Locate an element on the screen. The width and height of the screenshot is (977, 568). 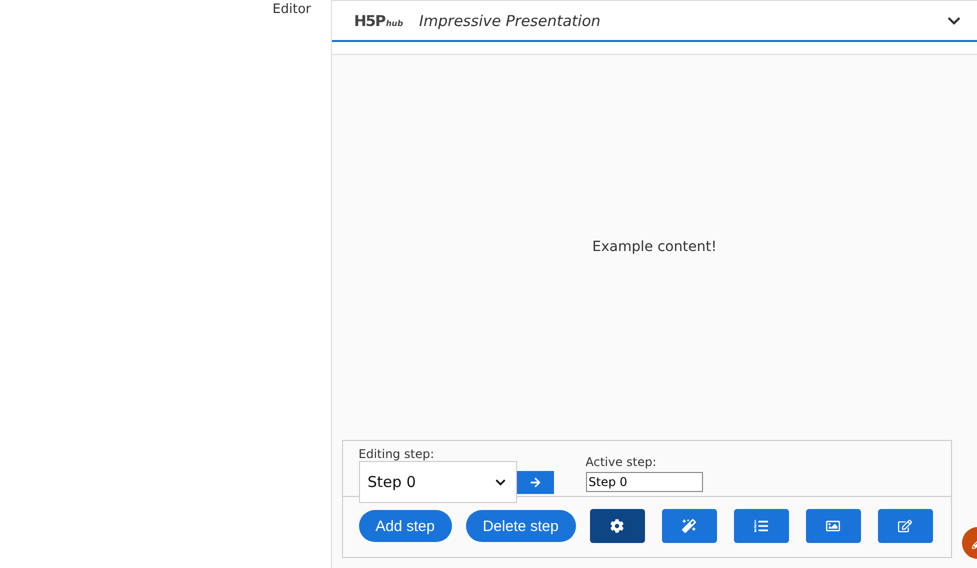
settings-icon is located at coordinates (617, 526).